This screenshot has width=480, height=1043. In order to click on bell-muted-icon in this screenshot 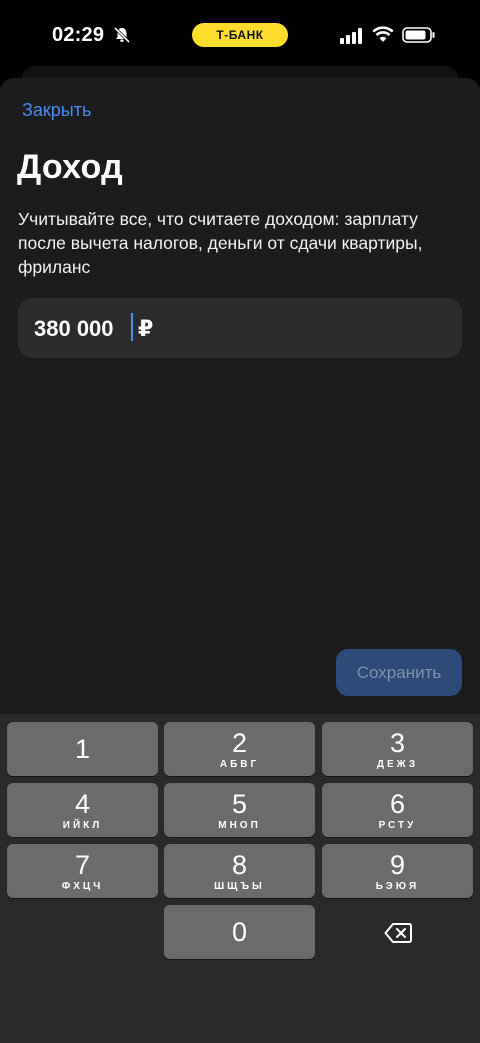, I will do `click(122, 35)`.